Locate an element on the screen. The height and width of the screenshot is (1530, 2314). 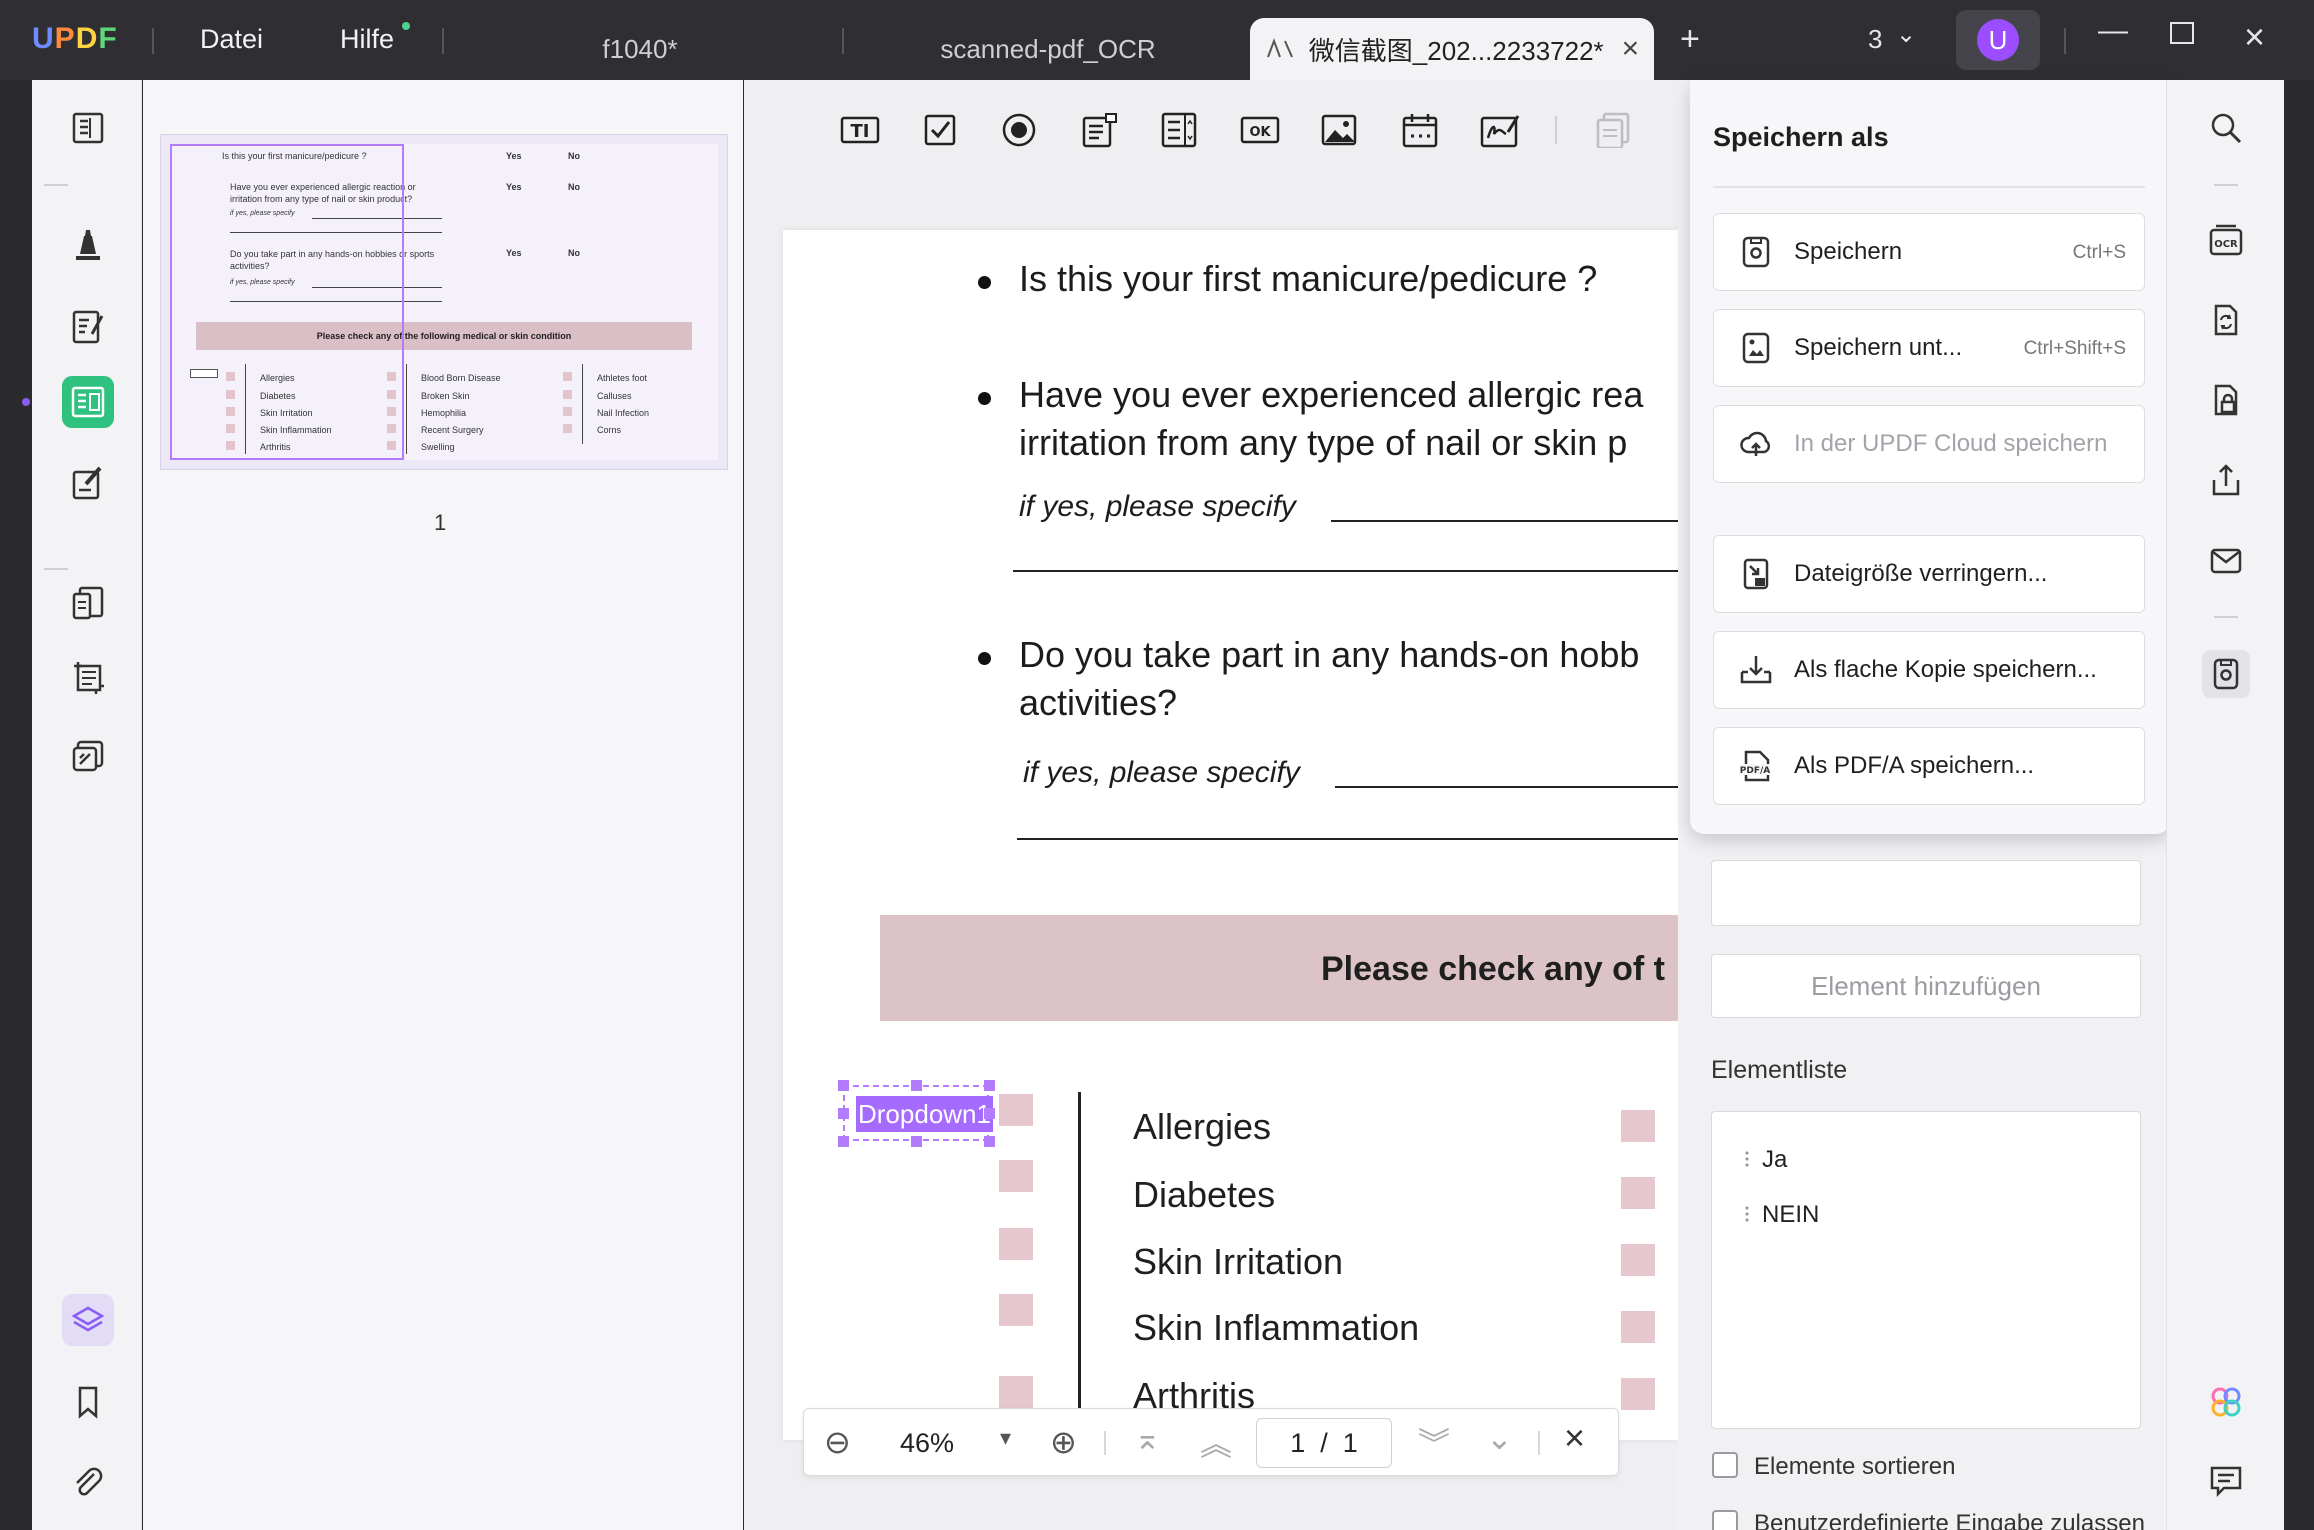
compress-icon is located at coordinates (1756, 574).